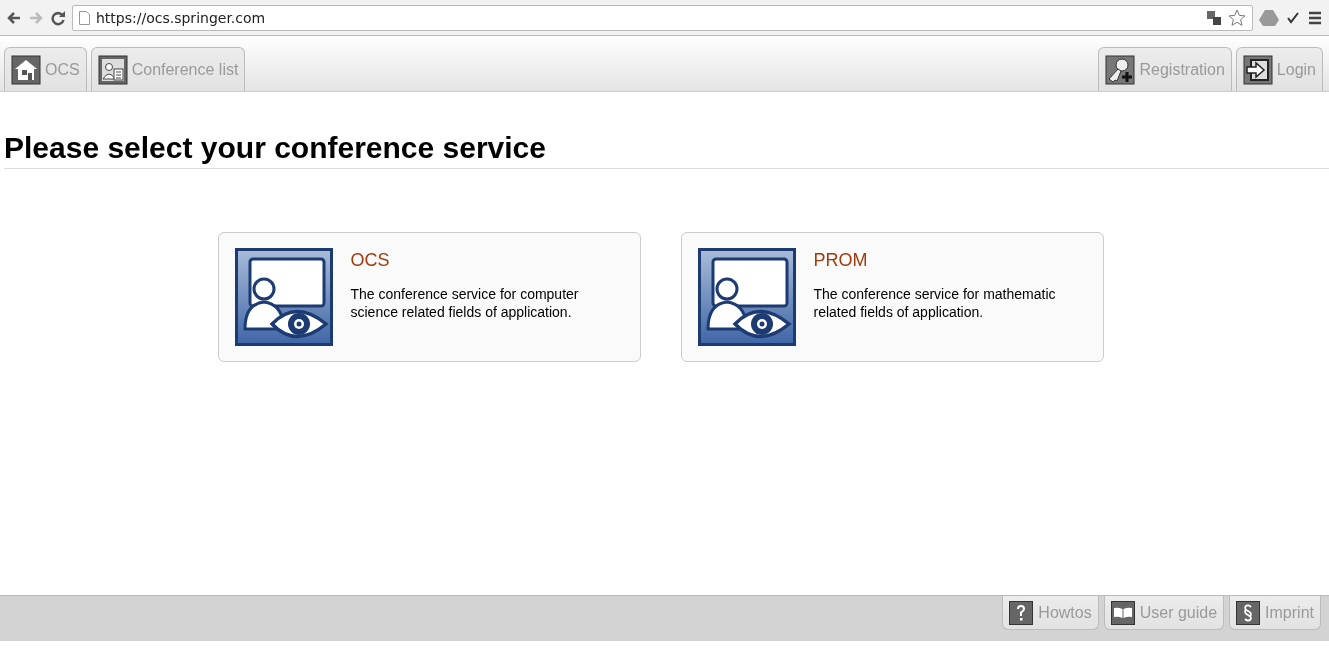 The width and height of the screenshot is (1329, 648). What do you see at coordinates (1164, 613) in the screenshot?
I see `footer-link: User guide` at bounding box center [1164, 613].